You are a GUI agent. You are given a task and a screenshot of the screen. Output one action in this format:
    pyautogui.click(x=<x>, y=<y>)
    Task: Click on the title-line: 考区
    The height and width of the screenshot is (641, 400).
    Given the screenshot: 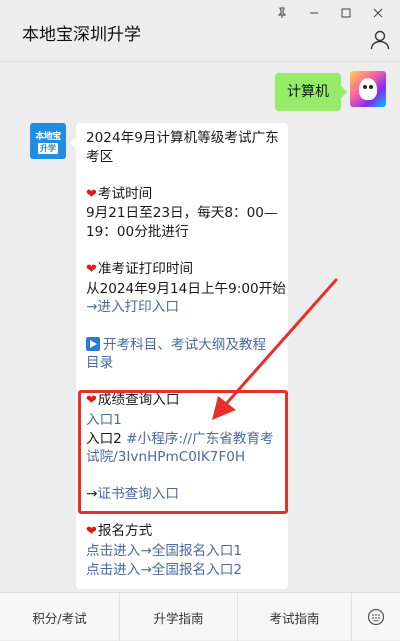 What is the action you would take?
    pyautogui.click(x=100, y=156)
    